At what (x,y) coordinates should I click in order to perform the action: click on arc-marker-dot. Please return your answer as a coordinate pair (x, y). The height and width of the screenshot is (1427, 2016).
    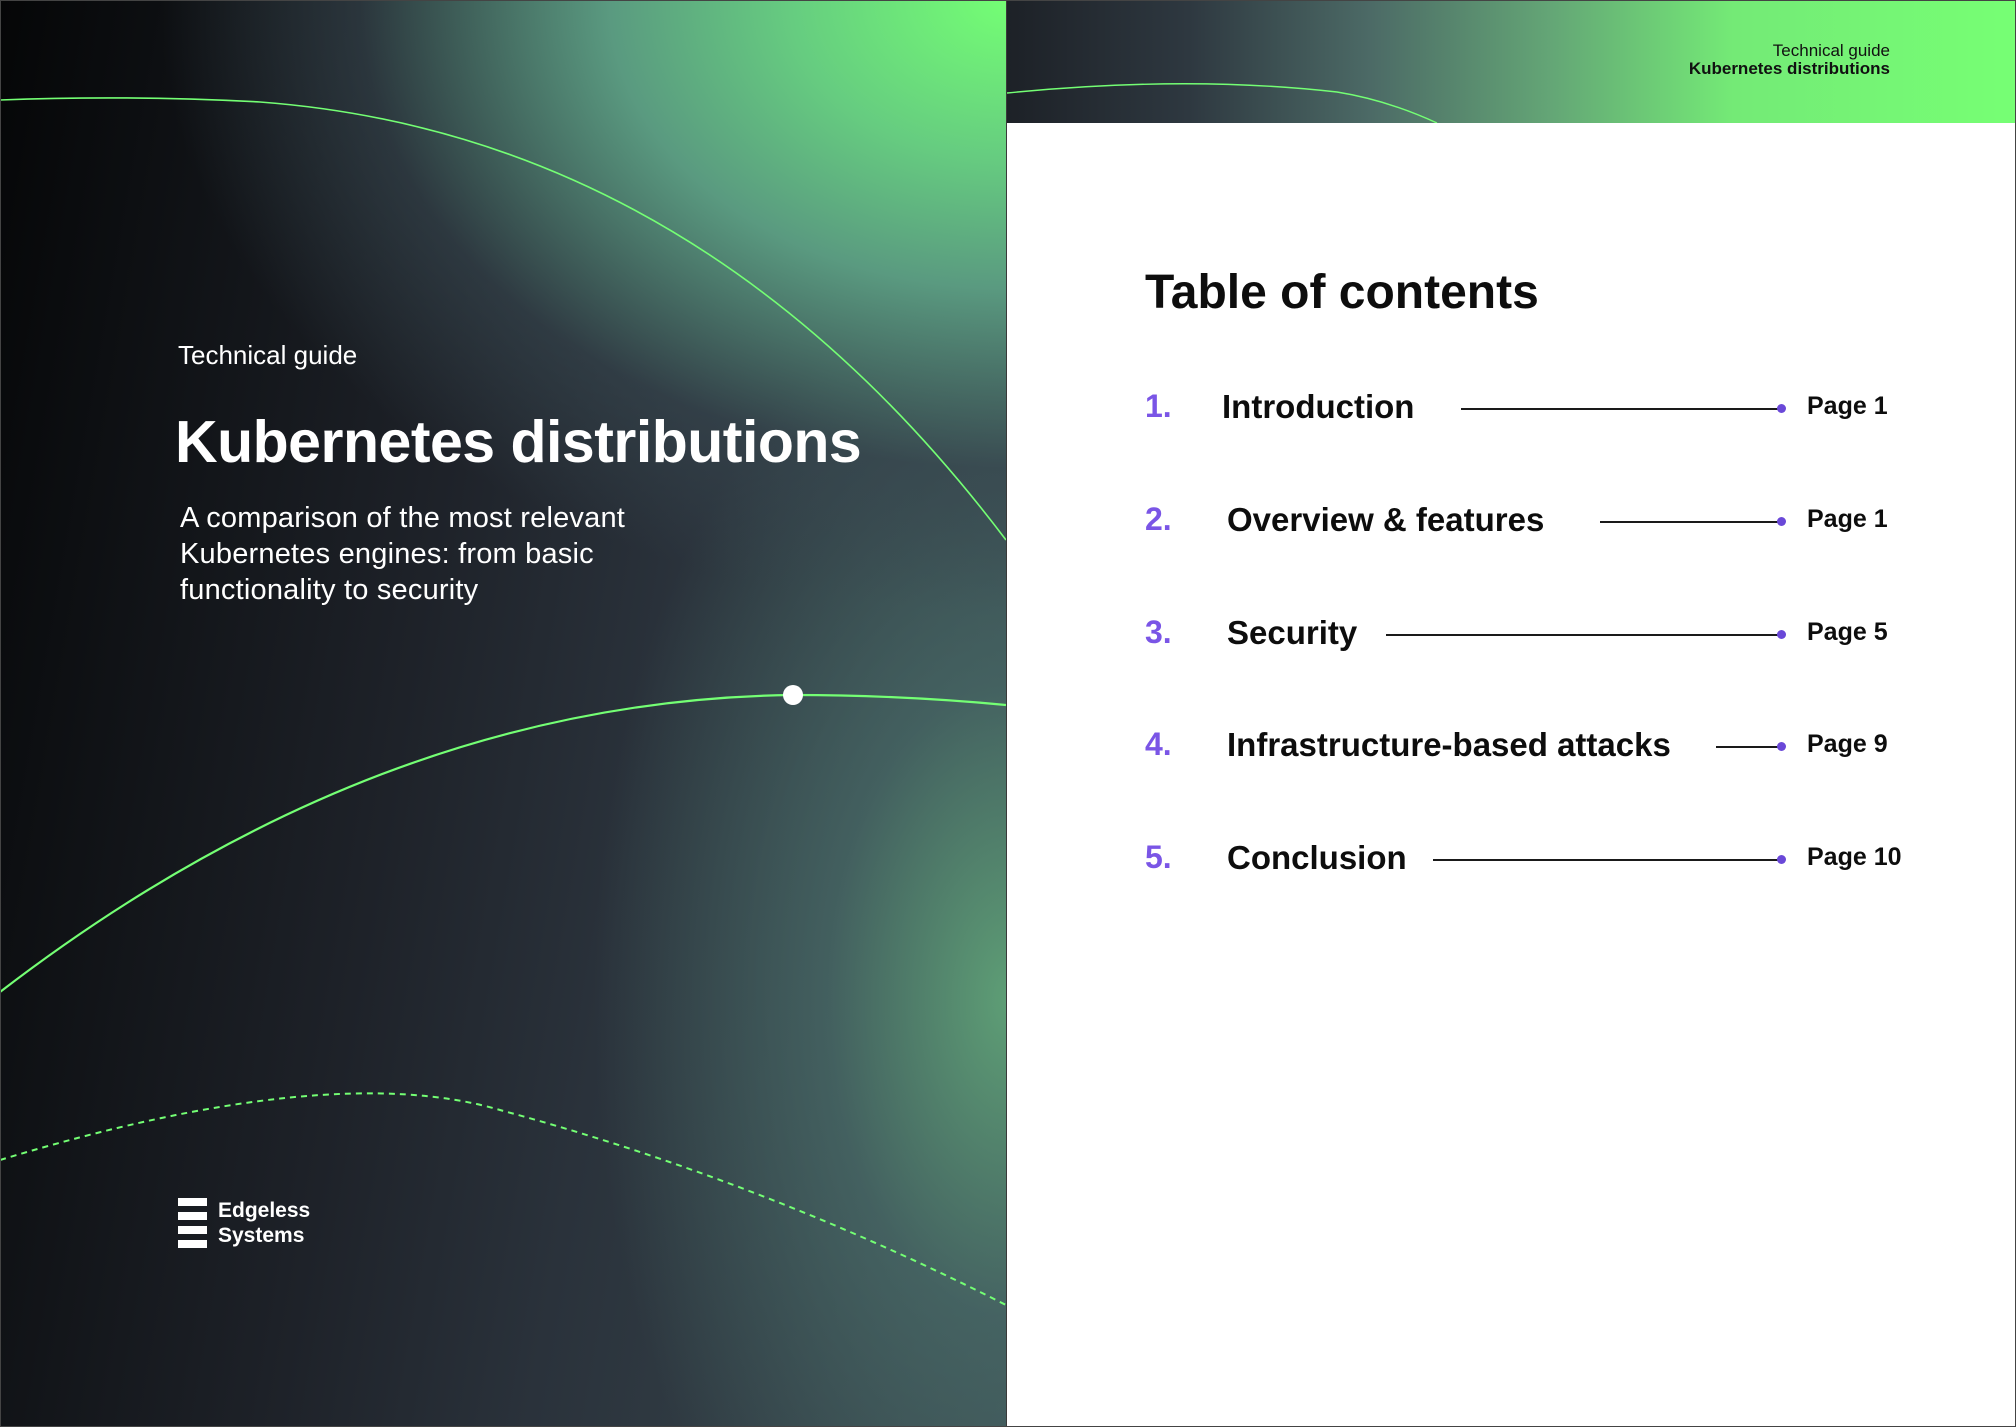
    Looking at the image, I should click on (793, 695).